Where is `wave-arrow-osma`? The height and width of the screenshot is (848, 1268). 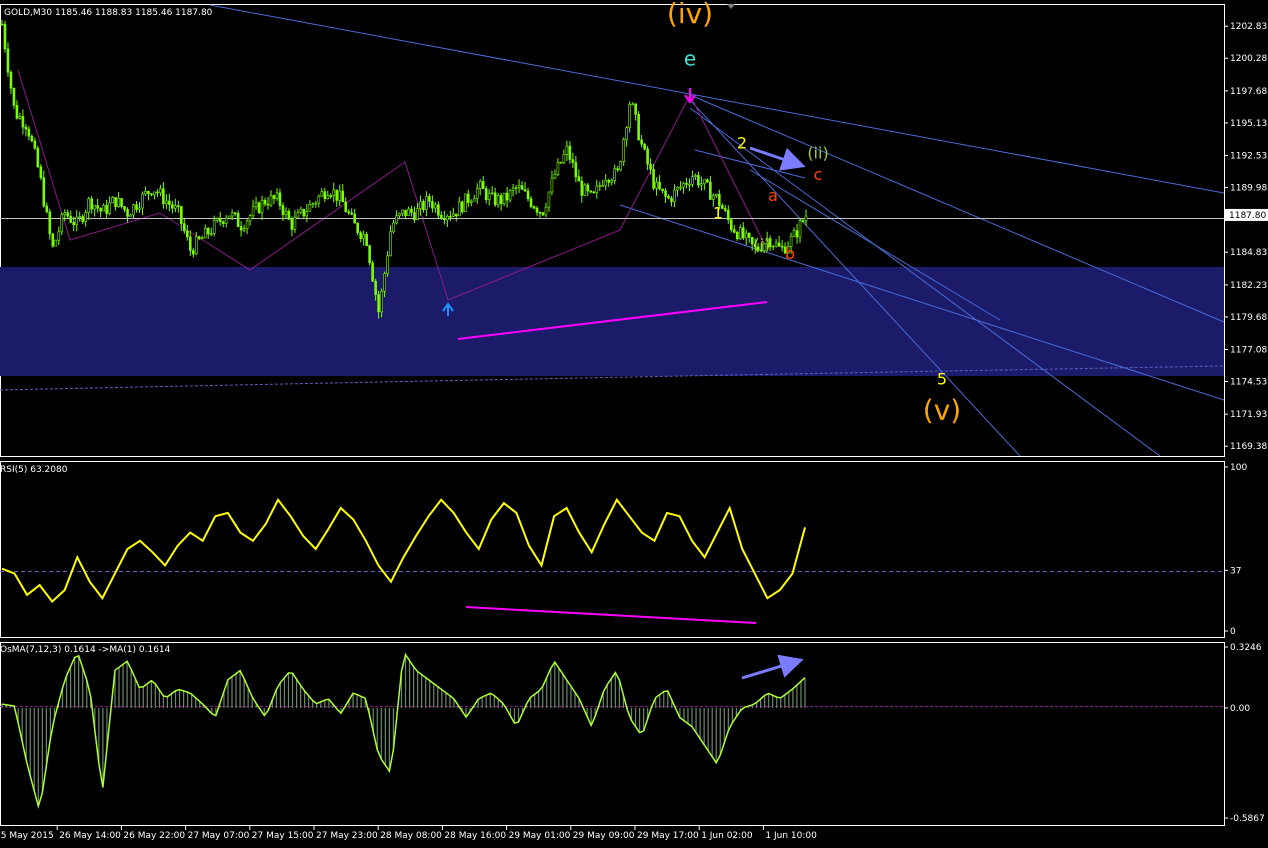
wave-arrow-osma is located at coordinates (772, 667).